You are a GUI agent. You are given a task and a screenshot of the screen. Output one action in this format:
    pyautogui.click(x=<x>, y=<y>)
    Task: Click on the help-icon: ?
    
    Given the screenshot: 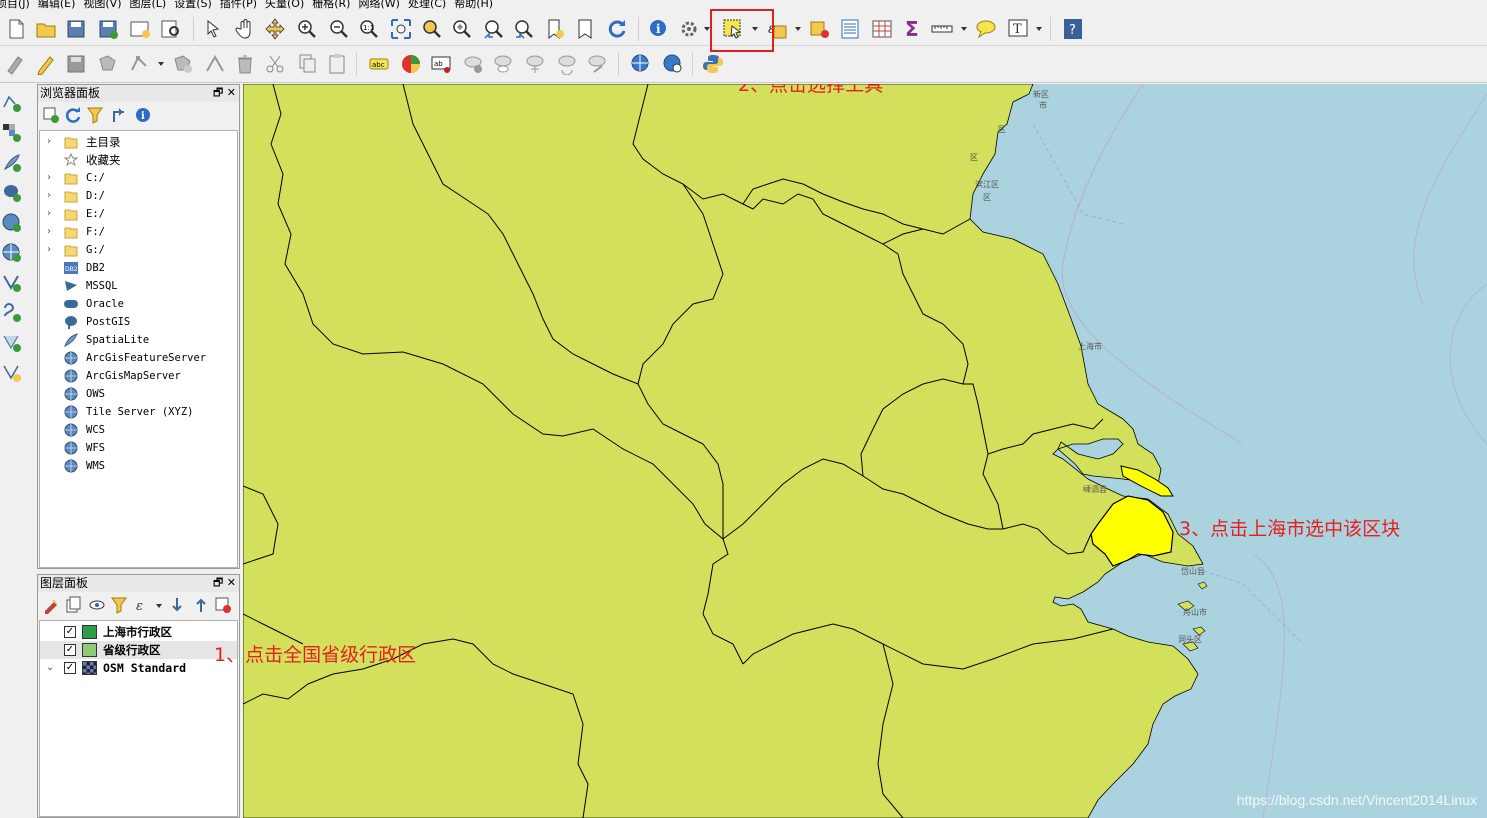 What is the action you would take?
    pyautogui.click(x=1073, y=29)
    